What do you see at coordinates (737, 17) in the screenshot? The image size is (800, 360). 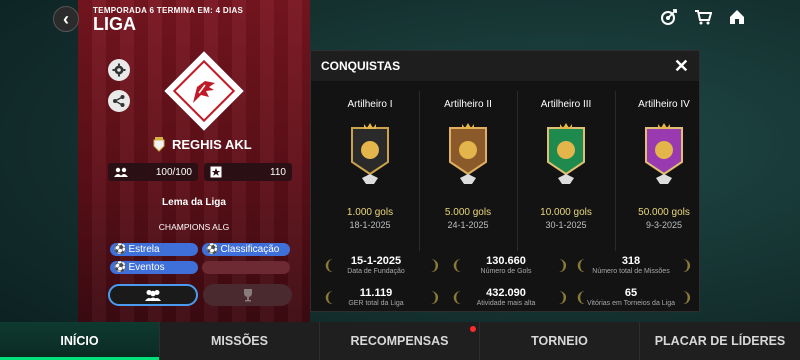 I see `home-icon` at bounding box center [737, 17].